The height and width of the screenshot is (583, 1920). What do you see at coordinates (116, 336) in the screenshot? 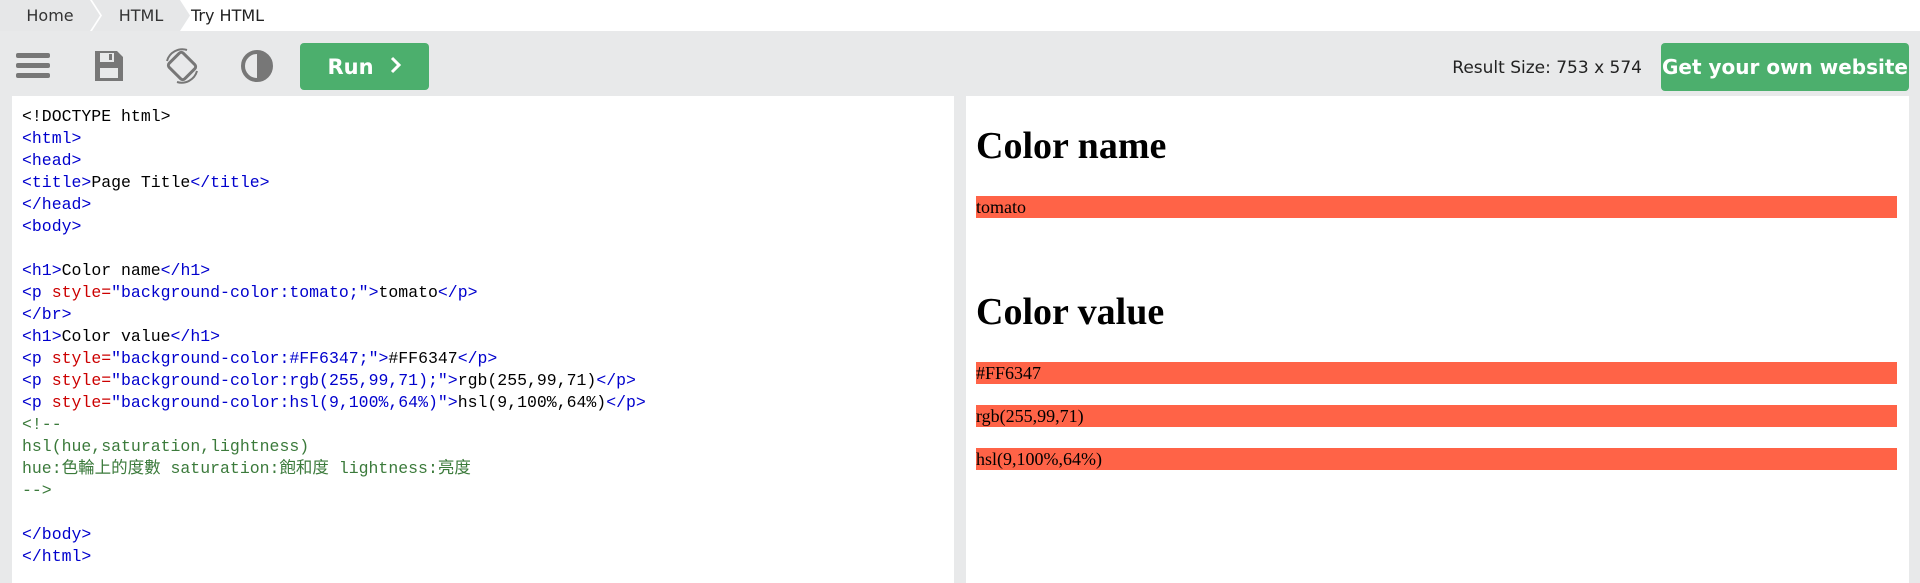
I see `code-token: Color value` at bounding box center [116, 336].